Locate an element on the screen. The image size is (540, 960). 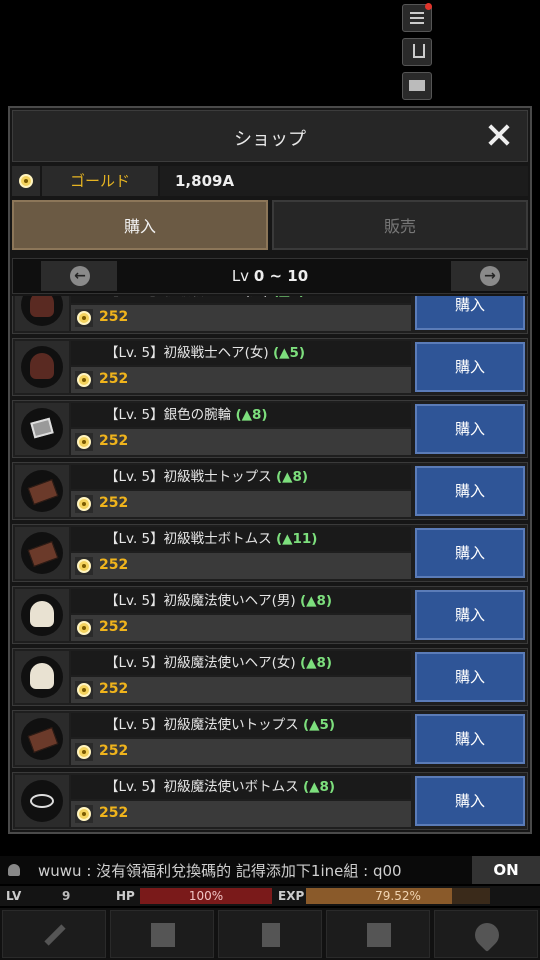
item-name-text: 【Lv. 5】銀色の腕輪 is located at coordinates (168, 415).